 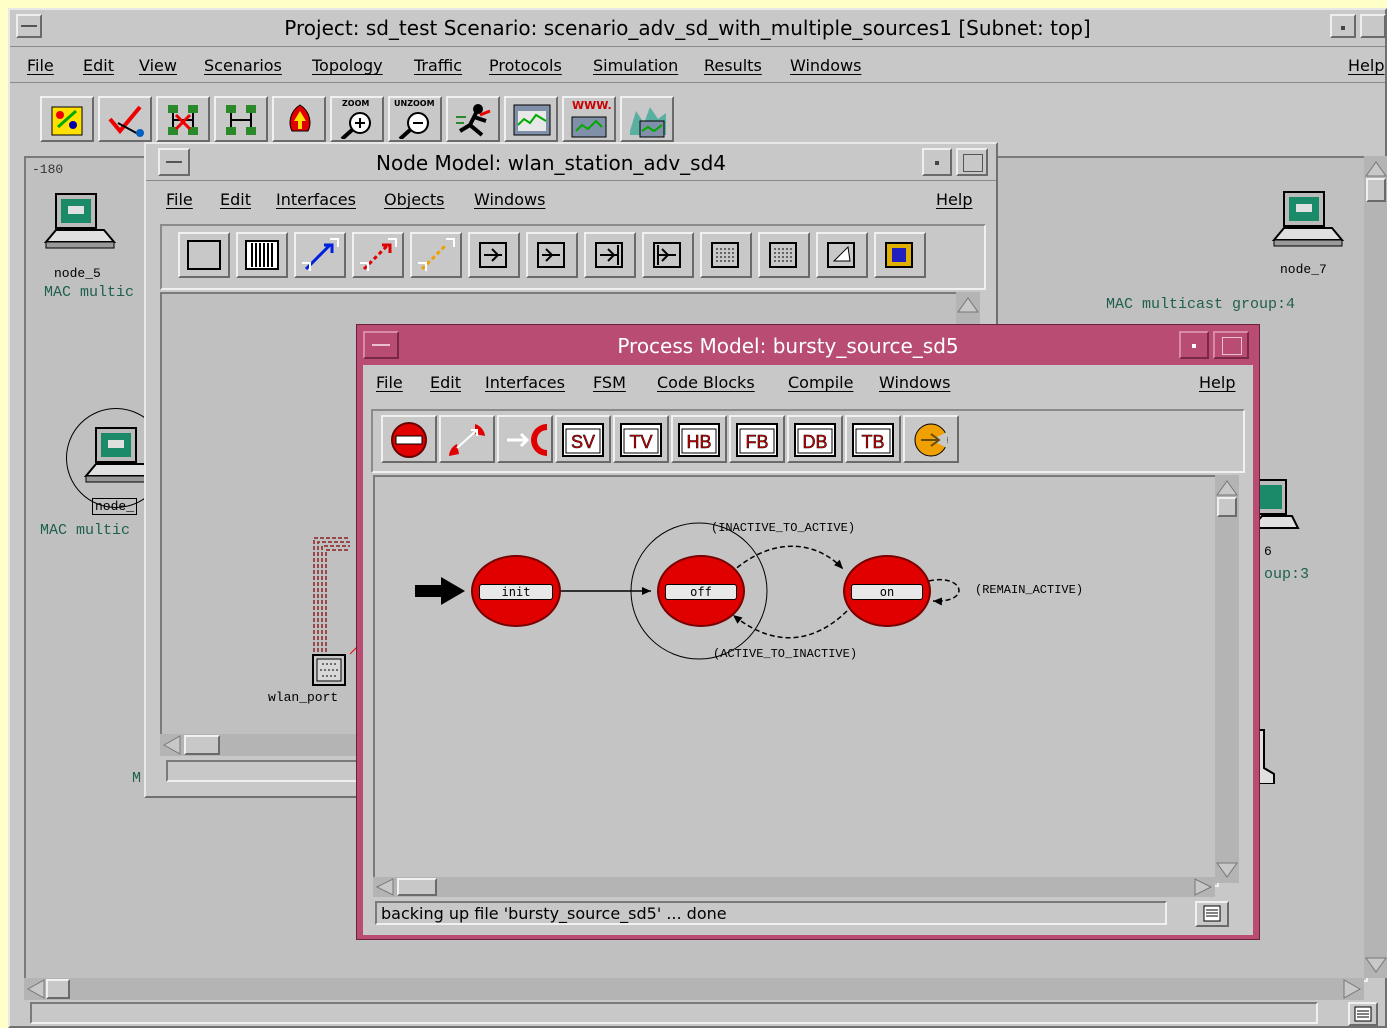 What do you see at coordinates (699, 439) in the screenshot?
I see `header-block-icon: HB` at bounding box center [699, 439].